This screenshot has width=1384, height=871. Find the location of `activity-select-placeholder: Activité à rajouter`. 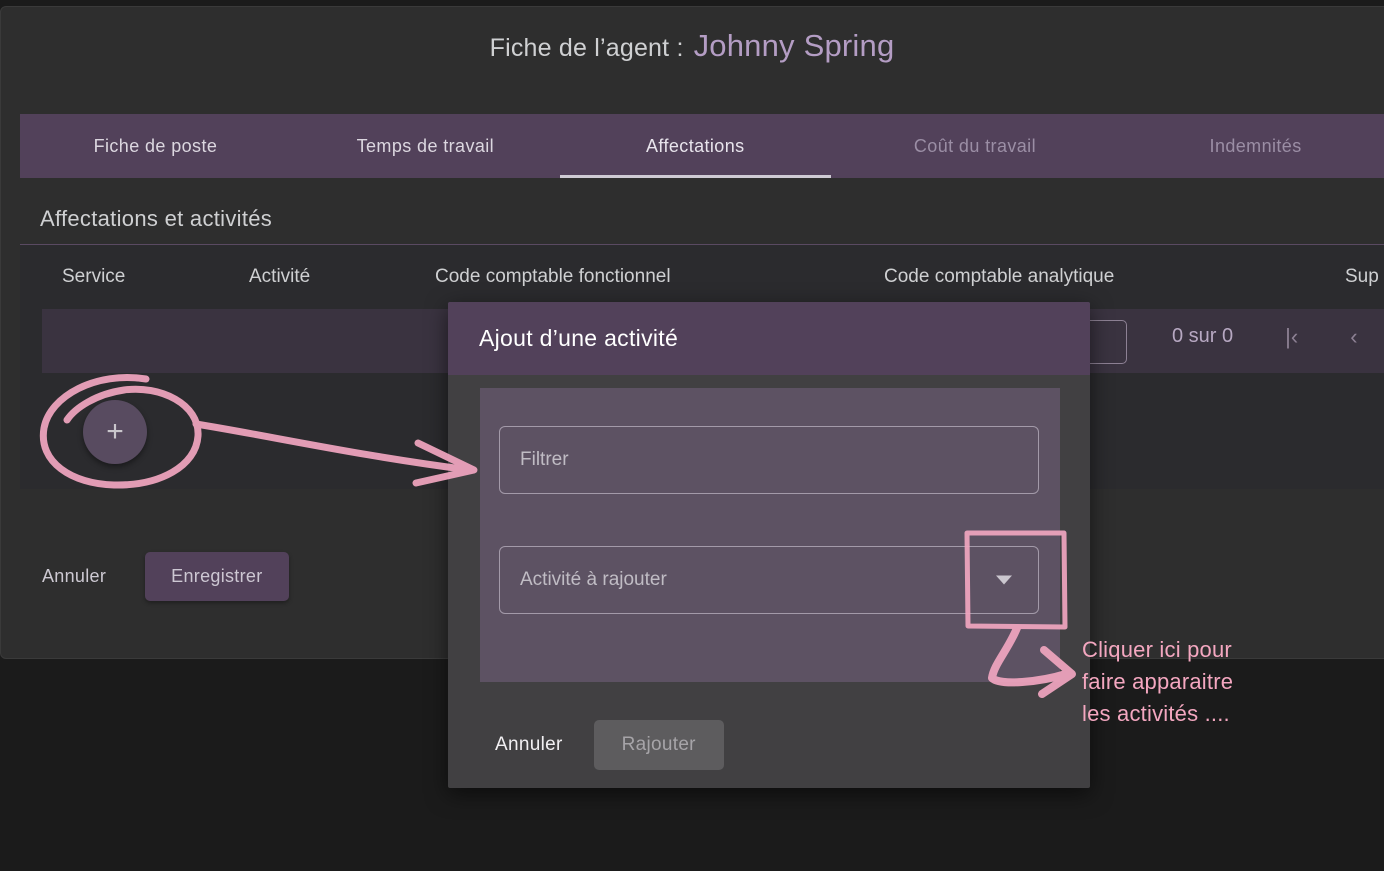

activity-select-placeholder: Activité à rajouter is located at coordinates (593, 579).